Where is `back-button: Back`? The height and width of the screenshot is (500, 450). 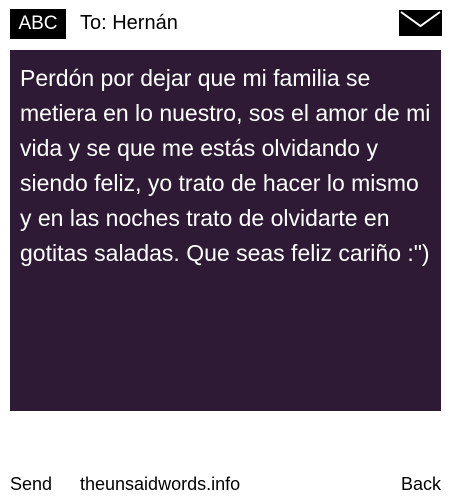
back-button: Back is located at coordinates (421, 484).